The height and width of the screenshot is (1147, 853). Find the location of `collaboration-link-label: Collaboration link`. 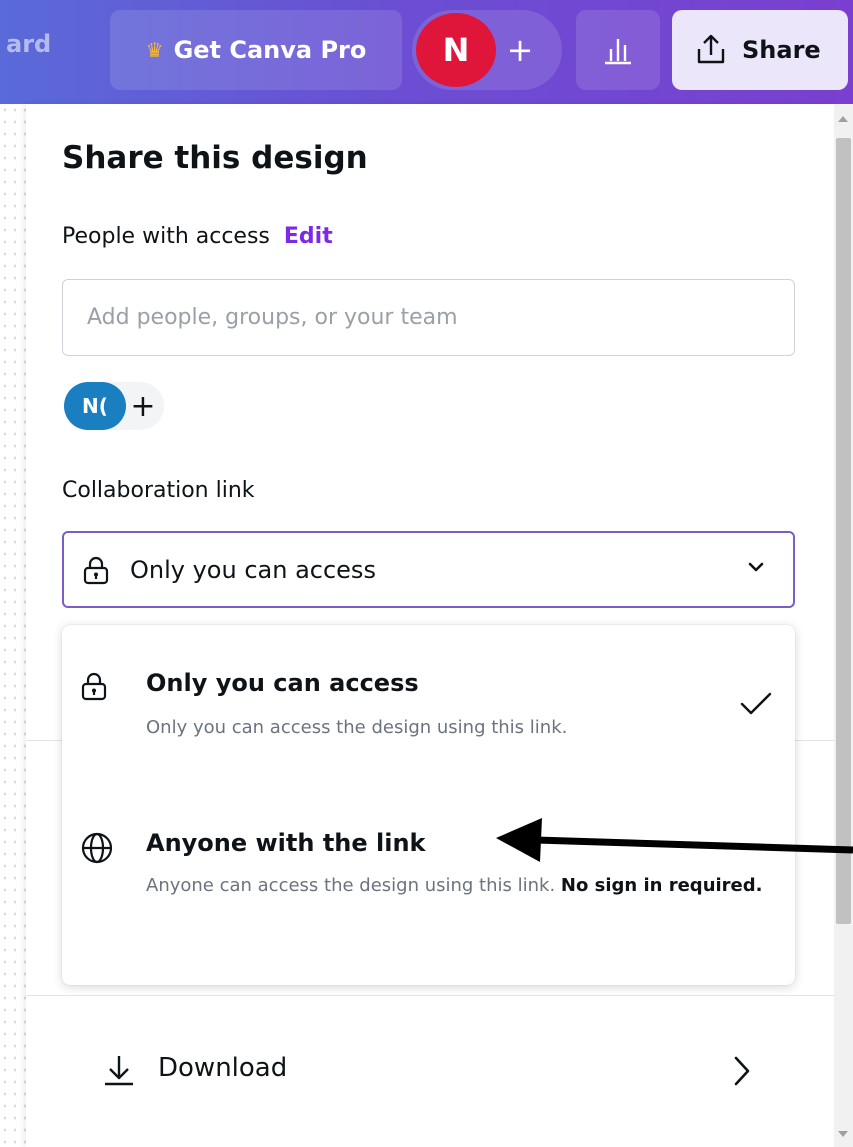

collaboration-link-label: Collaboration link is located at coordinates (158, 490).